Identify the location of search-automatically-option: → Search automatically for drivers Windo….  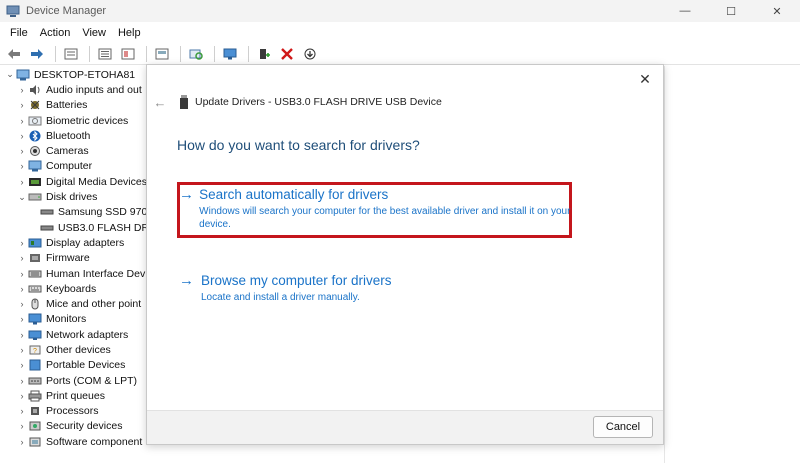
(375, 209).